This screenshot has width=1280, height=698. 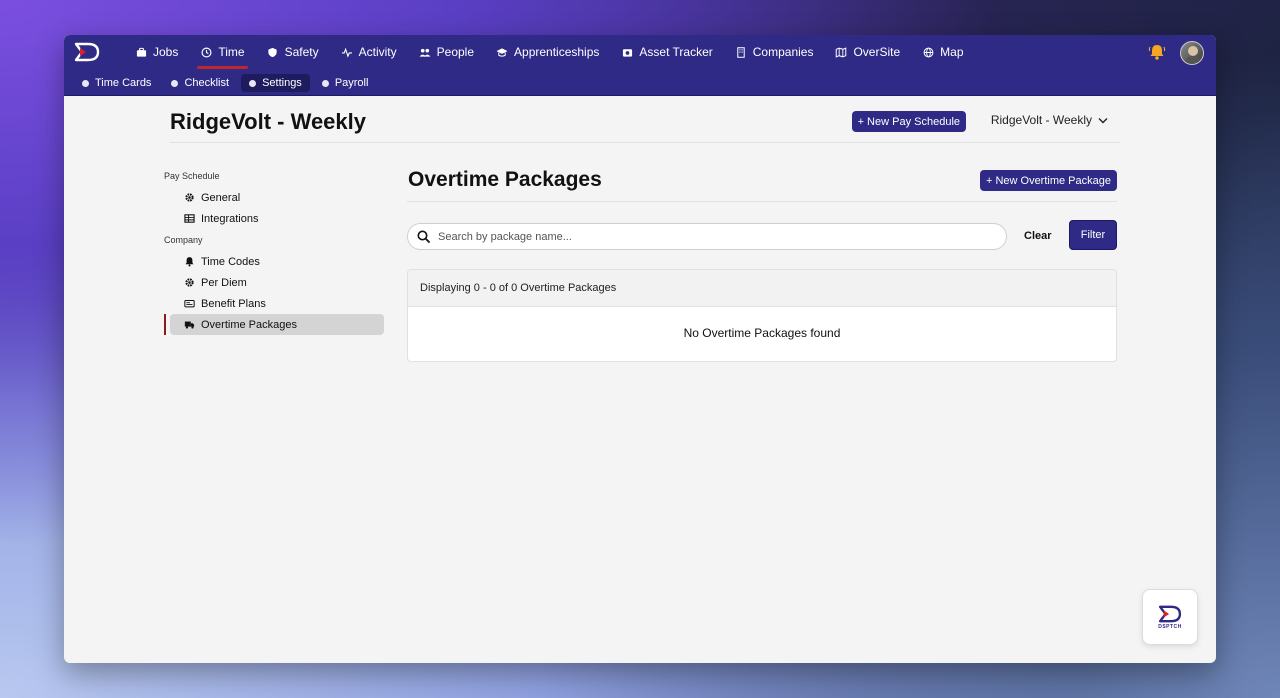 What do you see at coordinates (1170, 626) in the screenshot?
I see `fab-label: DSPTCH` at bounding box center [1170, 626].